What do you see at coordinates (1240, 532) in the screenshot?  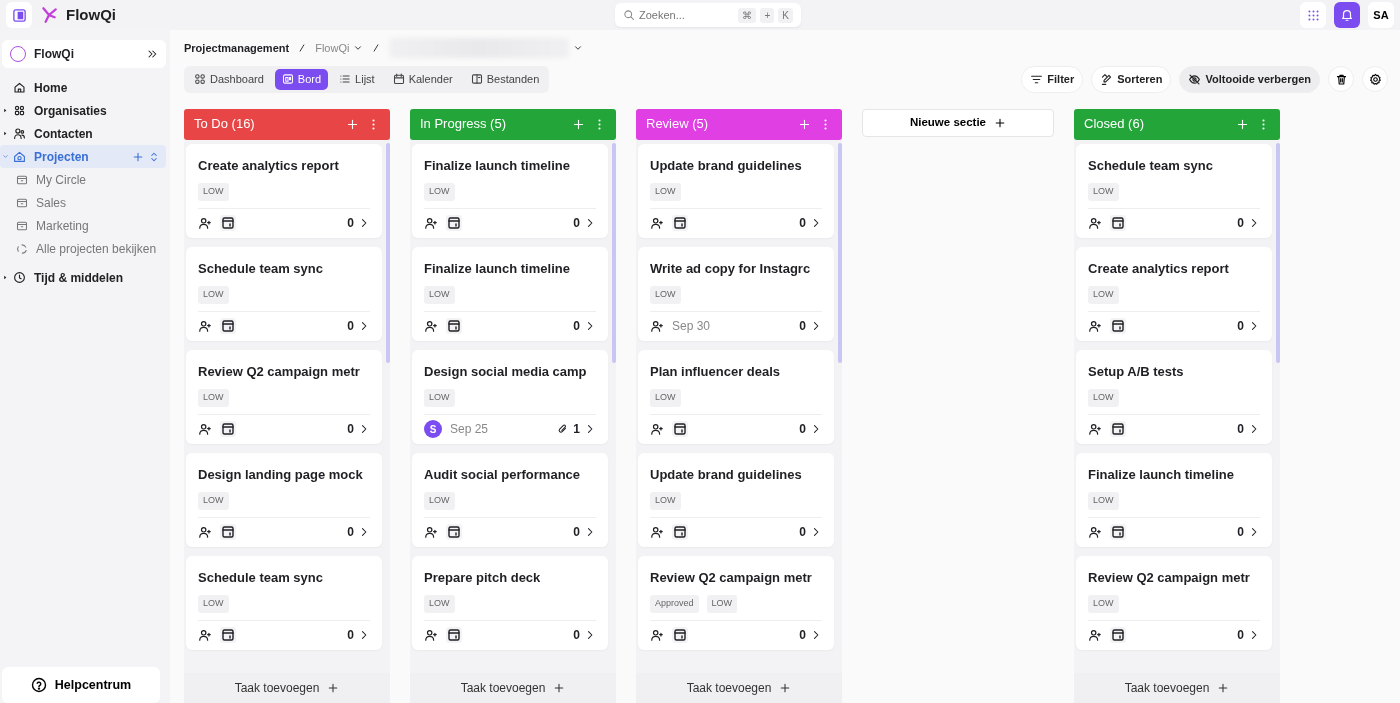 I see `subtask-count: 0` at bounding box center [1240, 532].